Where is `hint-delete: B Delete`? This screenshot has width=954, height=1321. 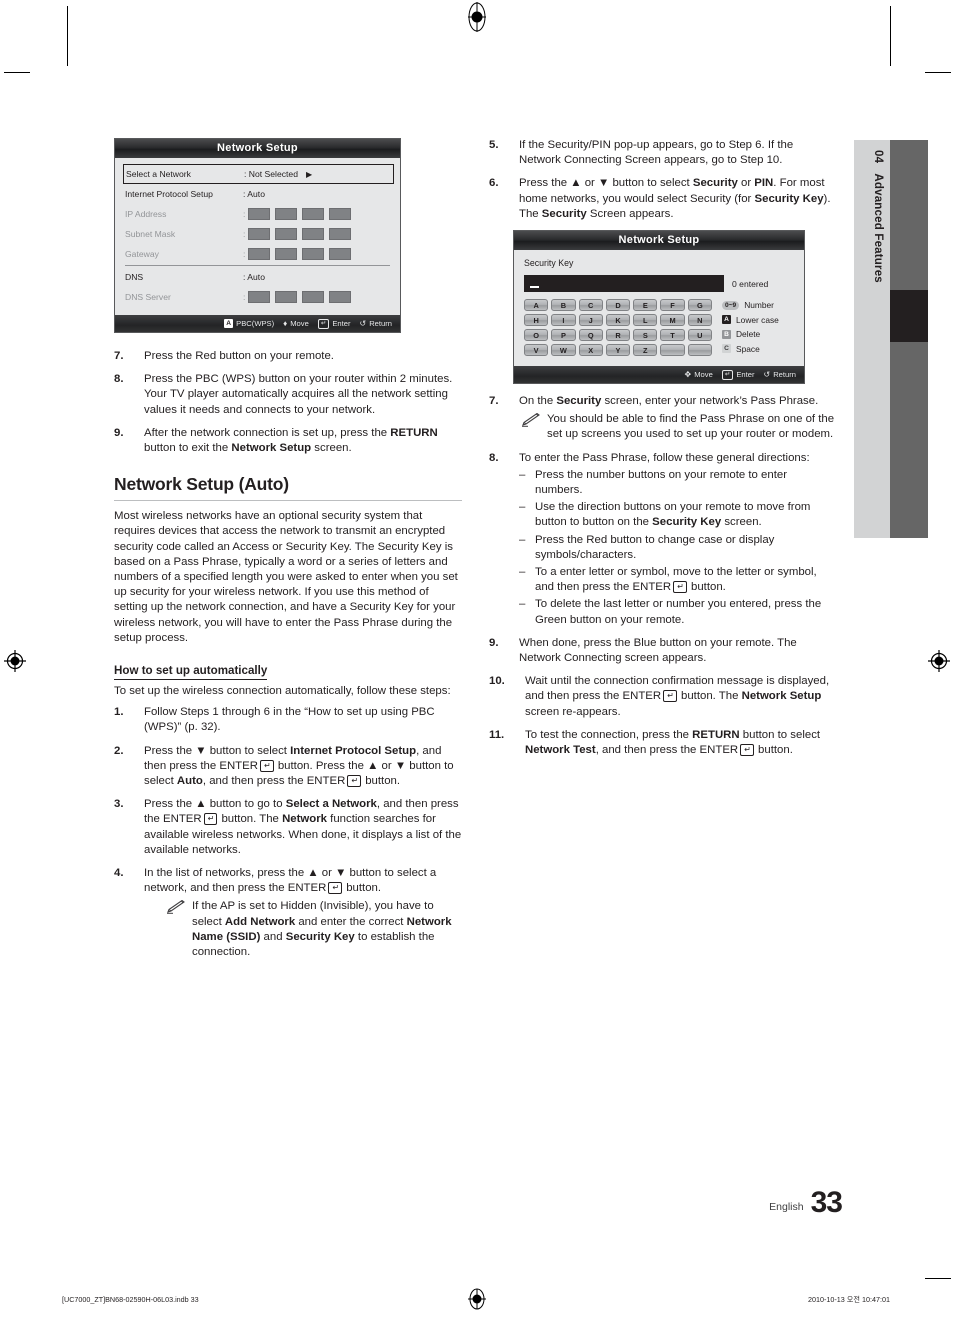 hint-delete: B Delete is located at coordinates (758, 334).